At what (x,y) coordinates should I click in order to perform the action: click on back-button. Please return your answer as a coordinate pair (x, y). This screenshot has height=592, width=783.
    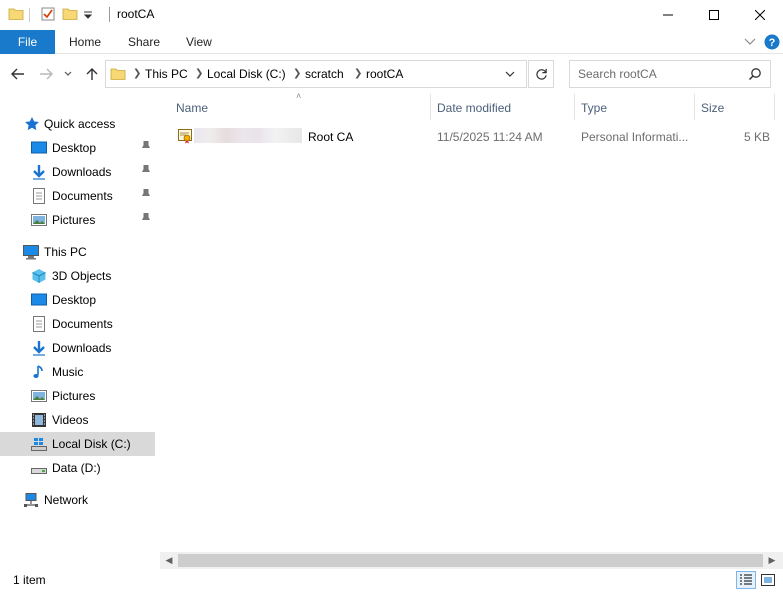
    Looking at the image, I should click on (18, 74).